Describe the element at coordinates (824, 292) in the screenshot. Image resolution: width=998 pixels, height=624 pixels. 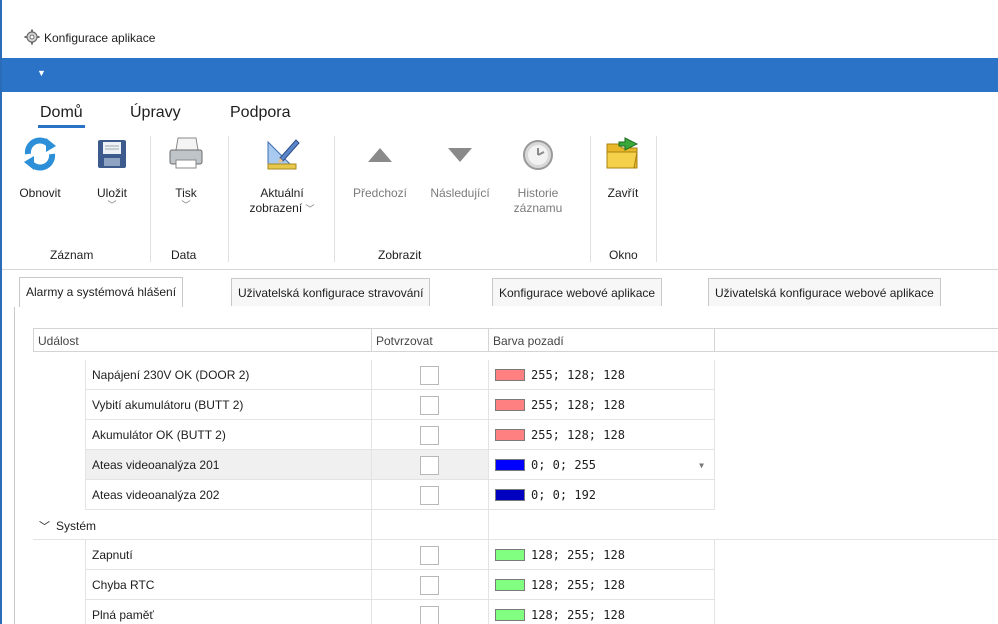
I see `tab-user-web-app-config: Uživatelská konfigurace webové aplikace` at that location.